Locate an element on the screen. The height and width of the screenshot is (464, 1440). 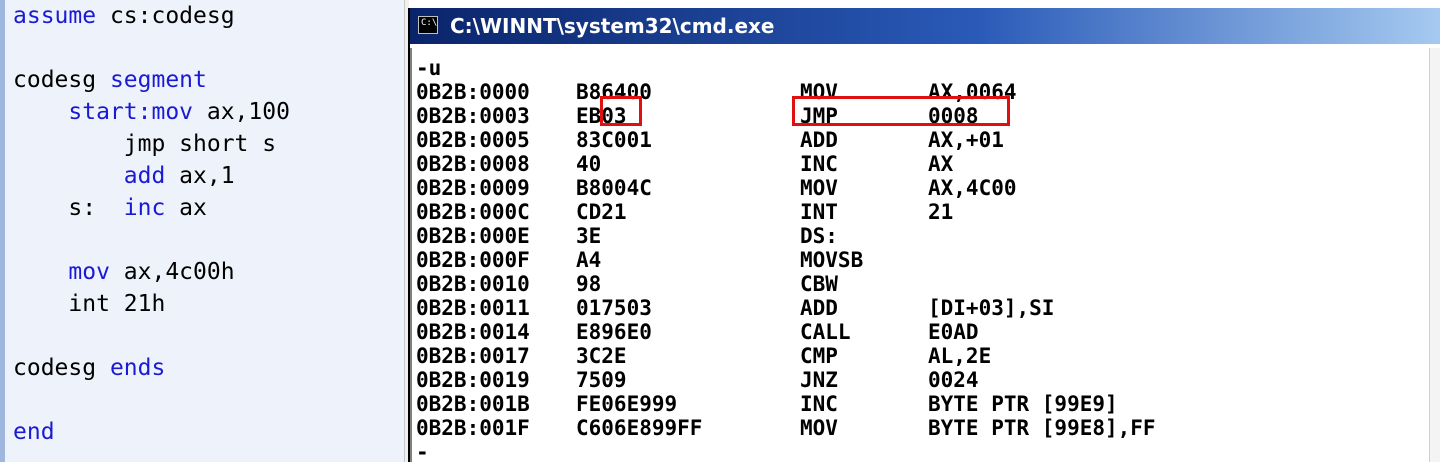
row-hex-bytes: 3E is located at coordinates (589, 236).